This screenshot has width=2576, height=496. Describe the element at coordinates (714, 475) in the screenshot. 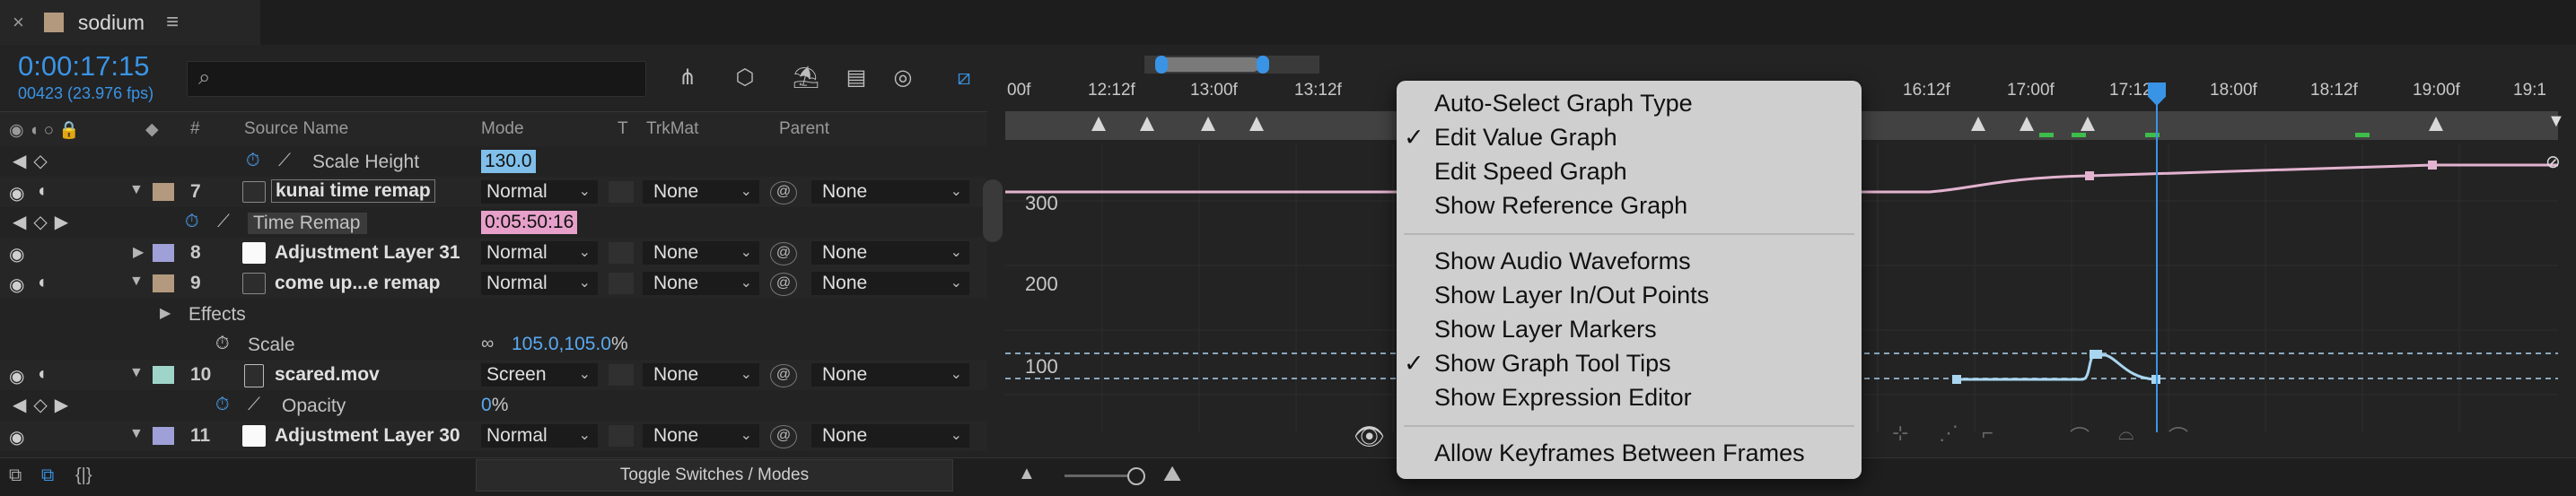

I see `toggle-switches-modes-button: Toggle Switches / Modes` at that location.